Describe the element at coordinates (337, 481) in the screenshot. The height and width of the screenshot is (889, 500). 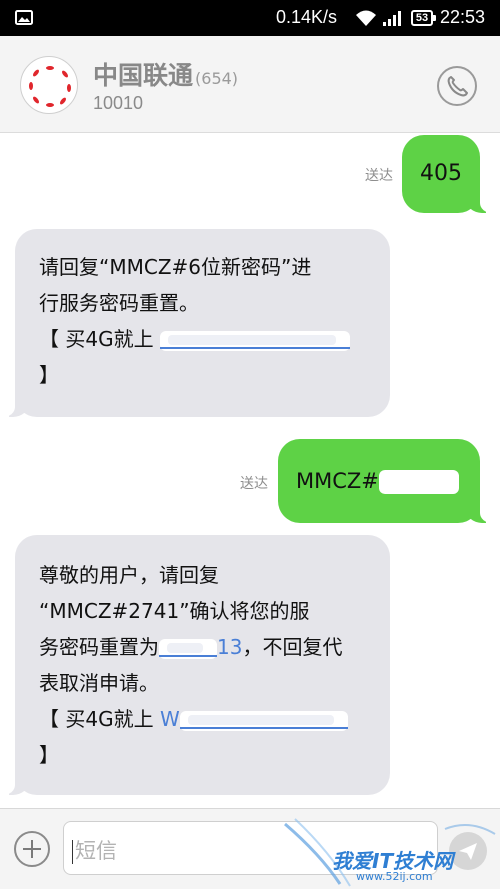
I see `message-text: MMCZ#` at that location.